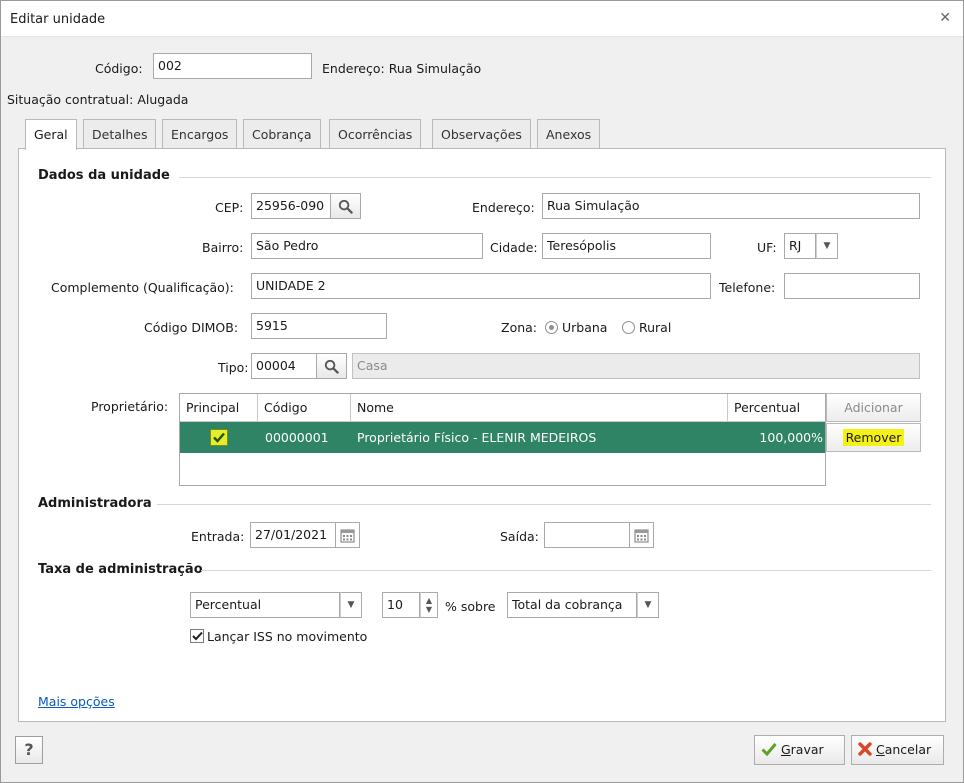 The height and width of the screenshot is (783, 964). What do you see at coordinates (51, 134) in the screenshot?
I see `tab-geral: Geral` at bounding box center [51, 134].